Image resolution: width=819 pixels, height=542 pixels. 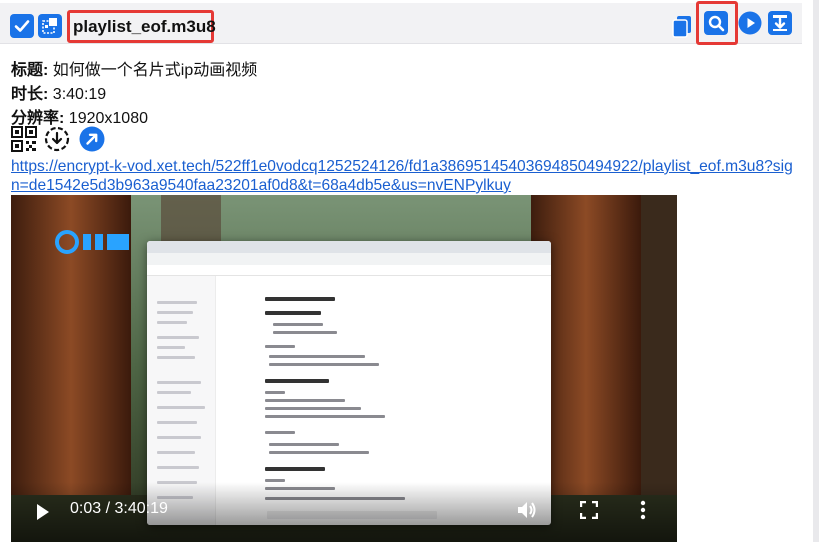 I want to click on scrollbar-track, so click(x=816, y=271).